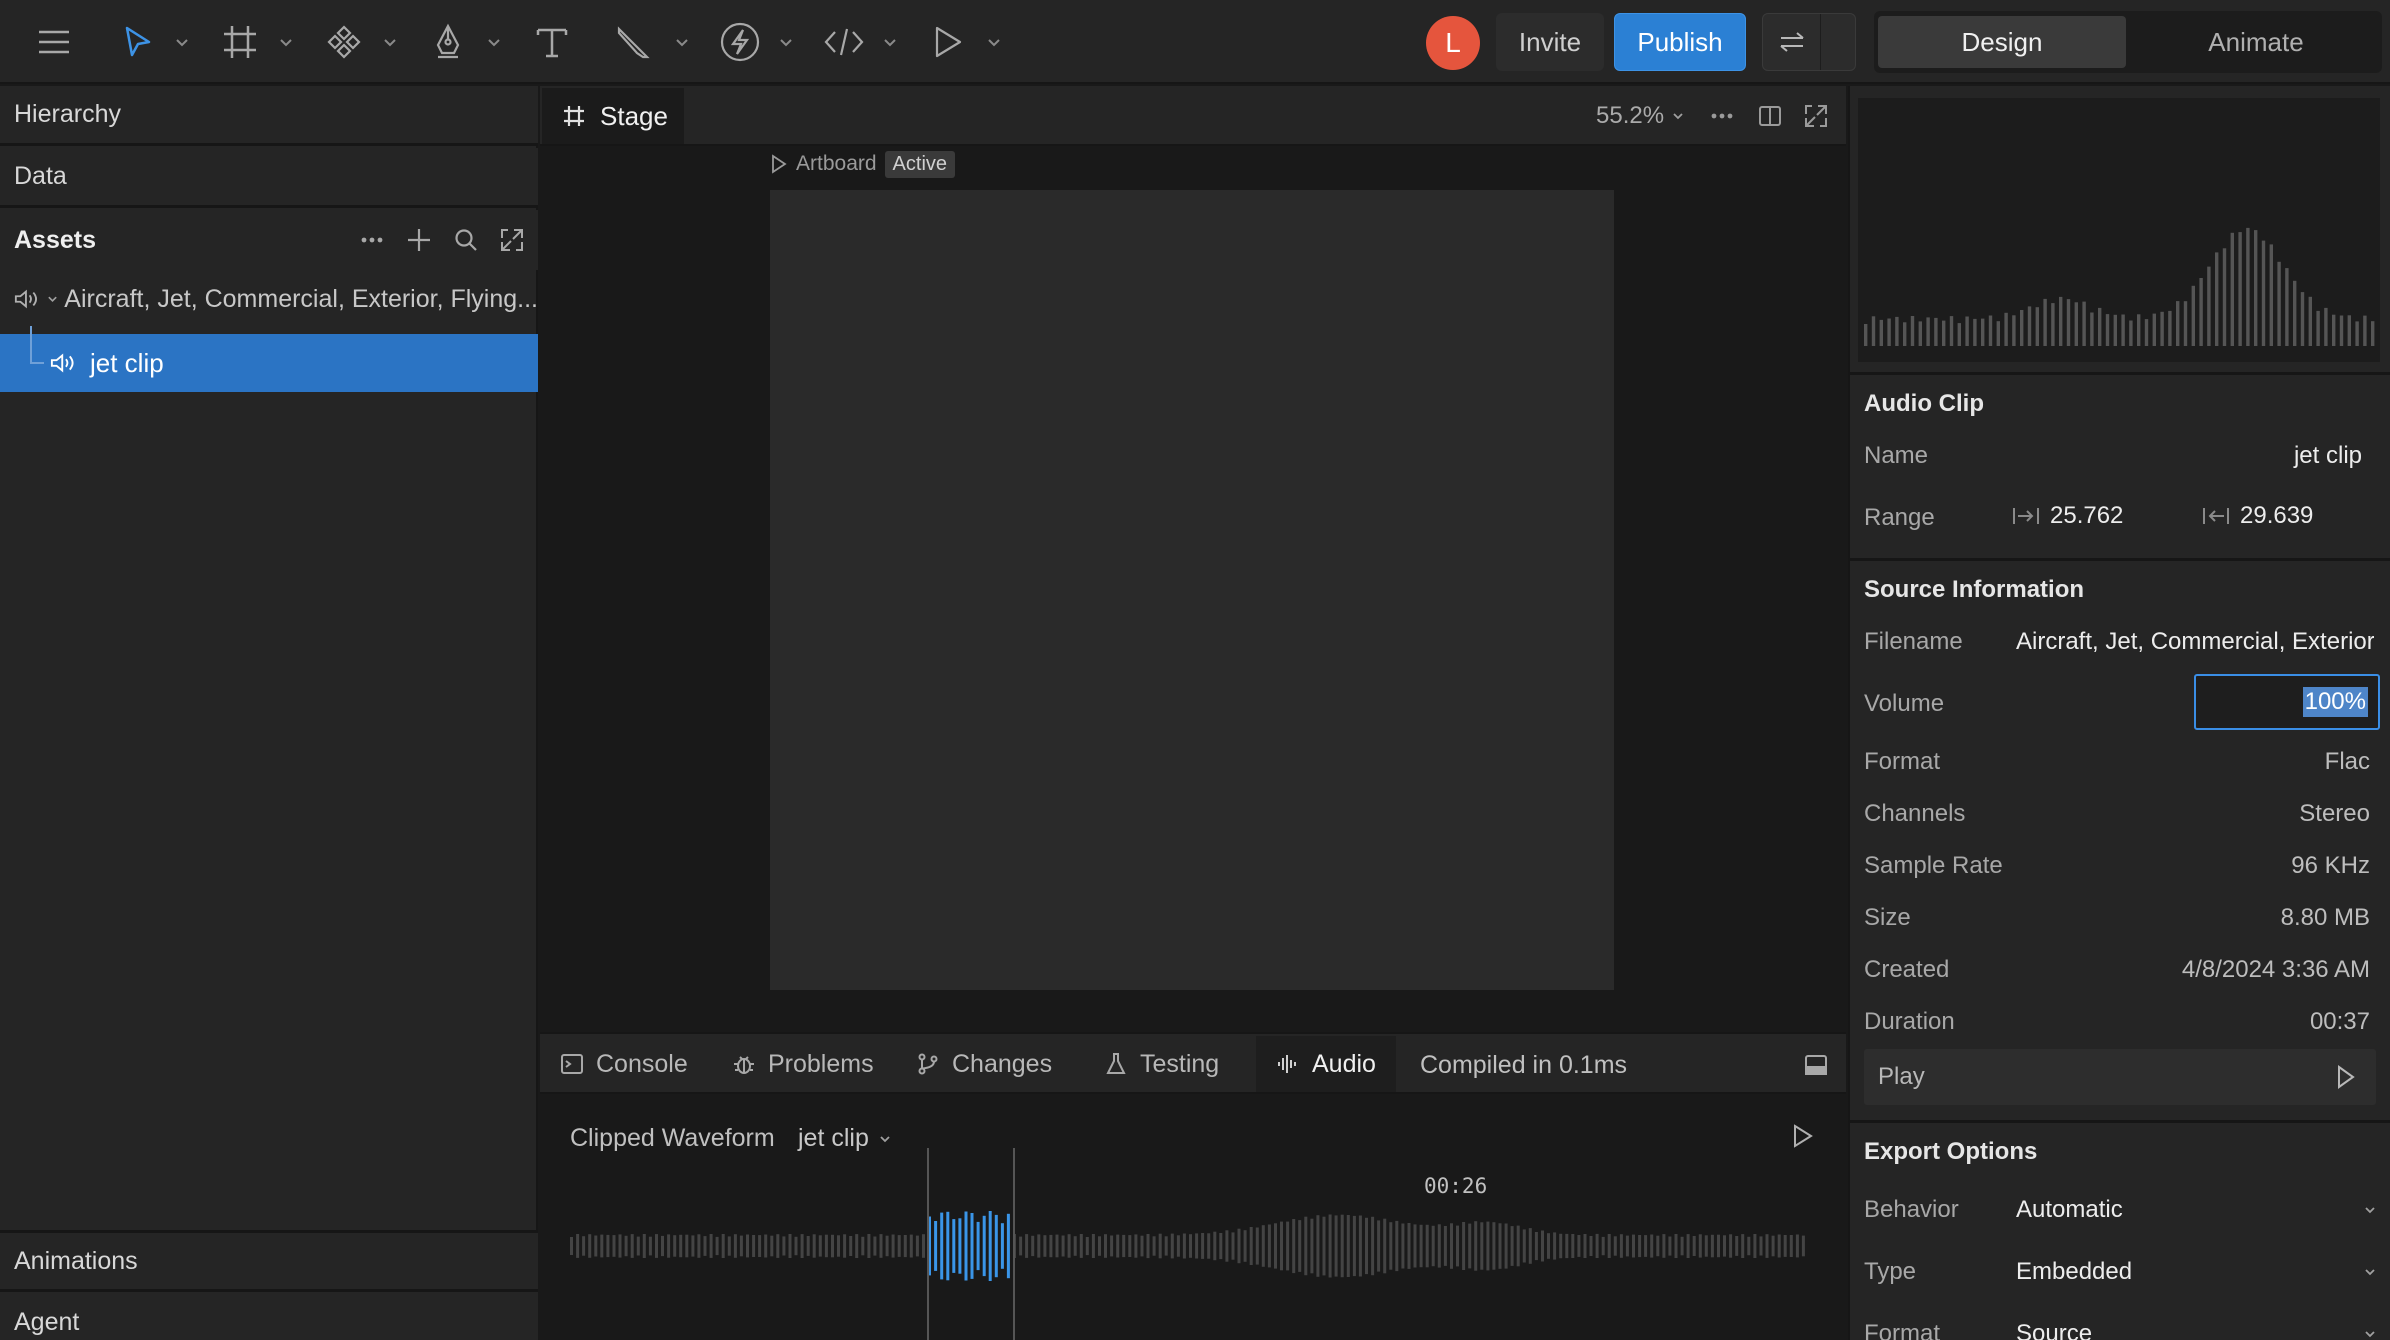 The width and height of the screenshot is (2390, 1340). I want to click on tab-problems: Problems, so click(802, 1064).